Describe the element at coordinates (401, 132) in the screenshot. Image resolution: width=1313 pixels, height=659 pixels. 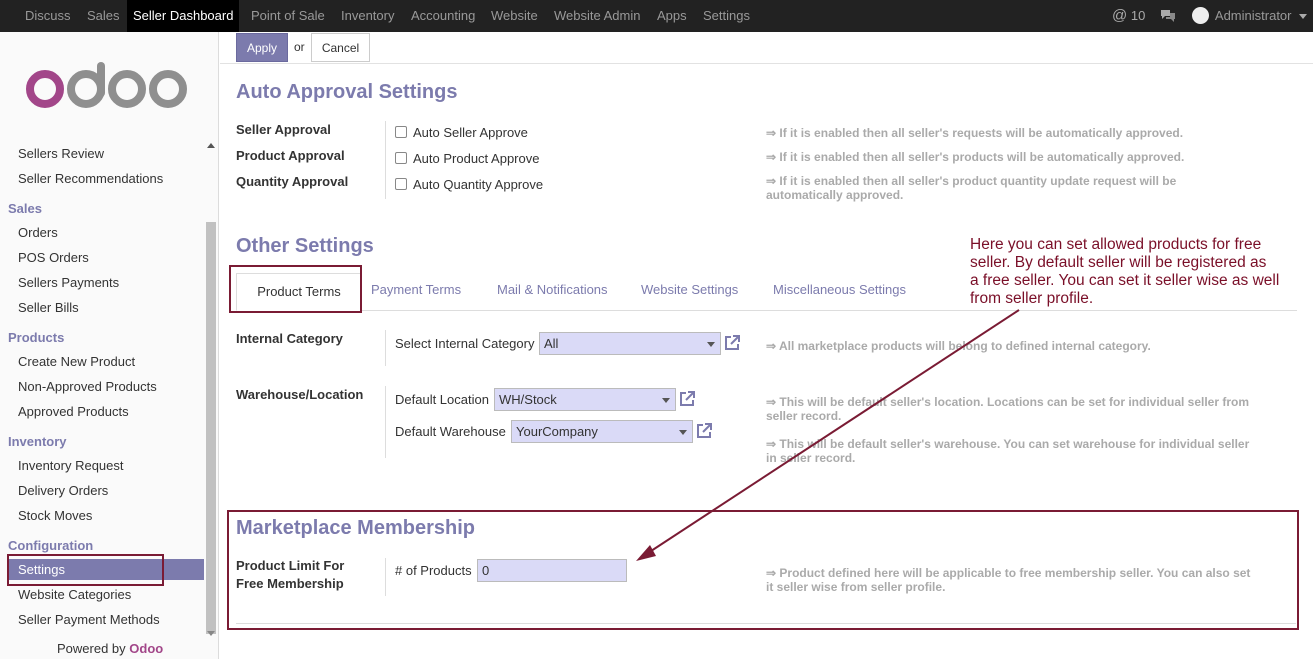
I see `auto-seller-approve-checkbox` at that location.